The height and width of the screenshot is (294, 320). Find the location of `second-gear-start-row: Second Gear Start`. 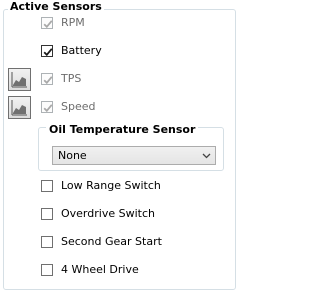

second-gear-start-row: Second Gear Start is located at coordinates (101, 242).